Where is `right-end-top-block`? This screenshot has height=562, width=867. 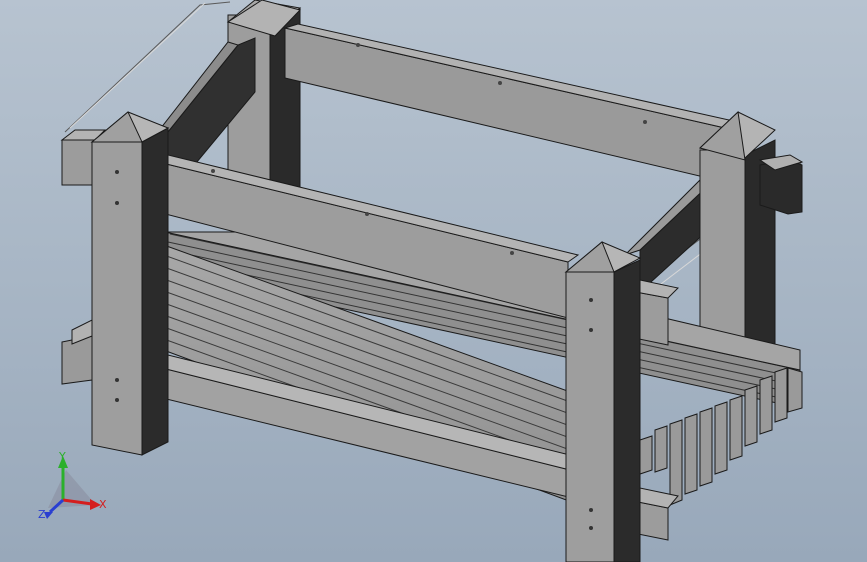 right-end-top-block is located at coordinates (781, 184).